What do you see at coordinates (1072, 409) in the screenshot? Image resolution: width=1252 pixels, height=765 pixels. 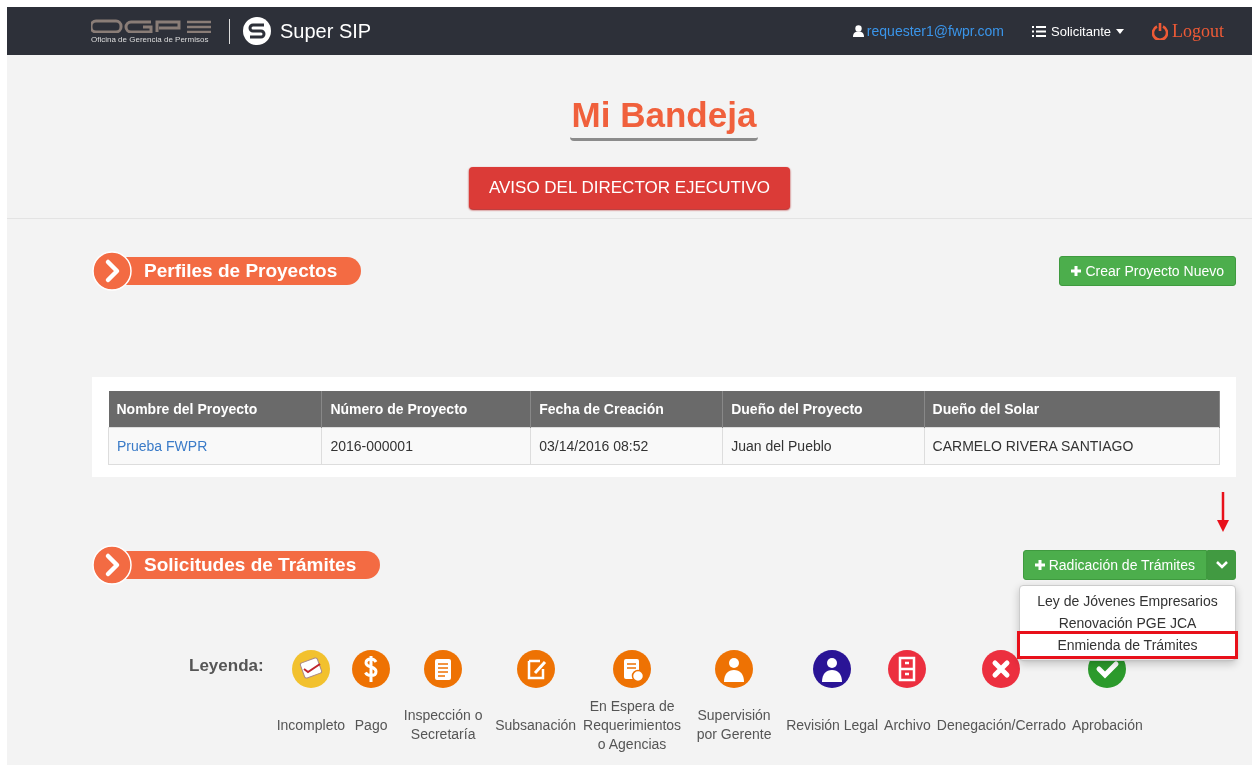 I see `column-header: Dueño del Solar` at bounding box center [1072, 409].